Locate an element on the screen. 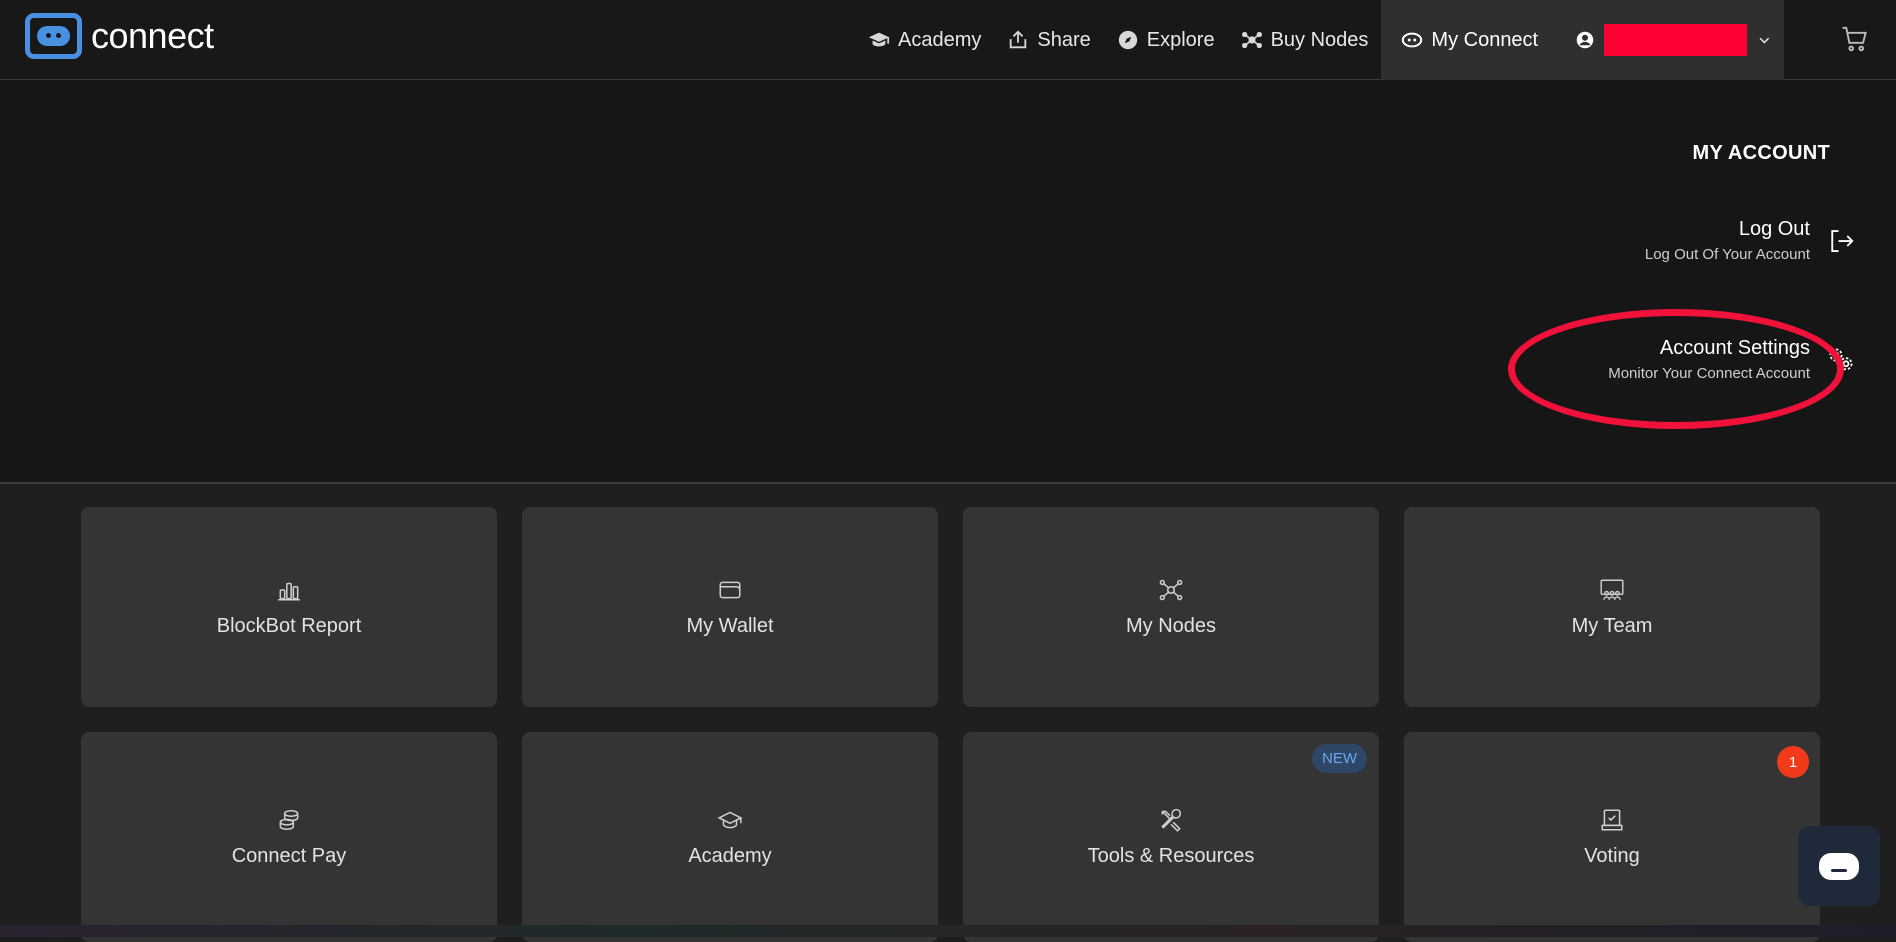 This screenshot has height=942, width=1896. tile-label: My Team is located at coordinates (1612, 625).